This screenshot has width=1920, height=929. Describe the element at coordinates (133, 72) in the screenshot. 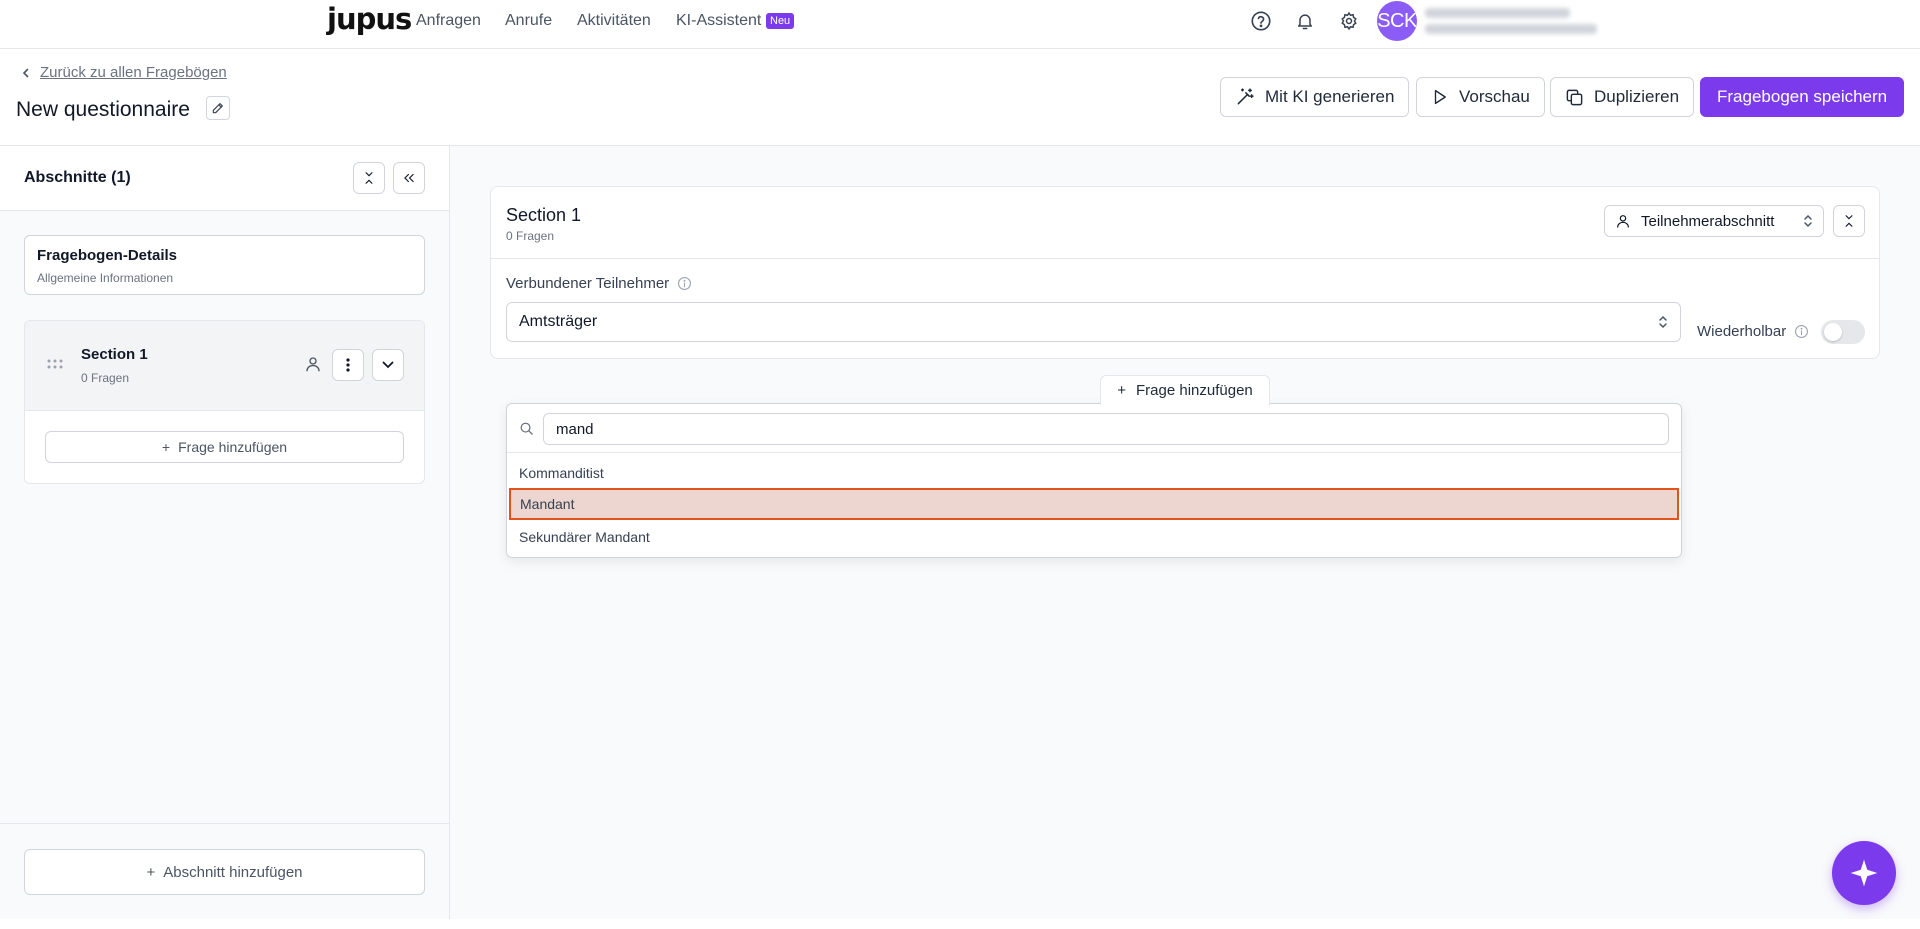

I see `back-link-label: Zurück zu allen Fragebögen` at that location.